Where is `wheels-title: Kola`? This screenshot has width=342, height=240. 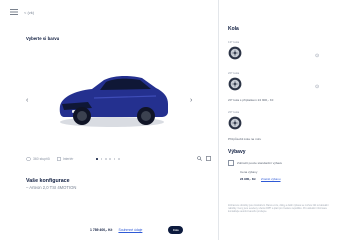
wheels-title: Kola is located at coordinates (233, 29).